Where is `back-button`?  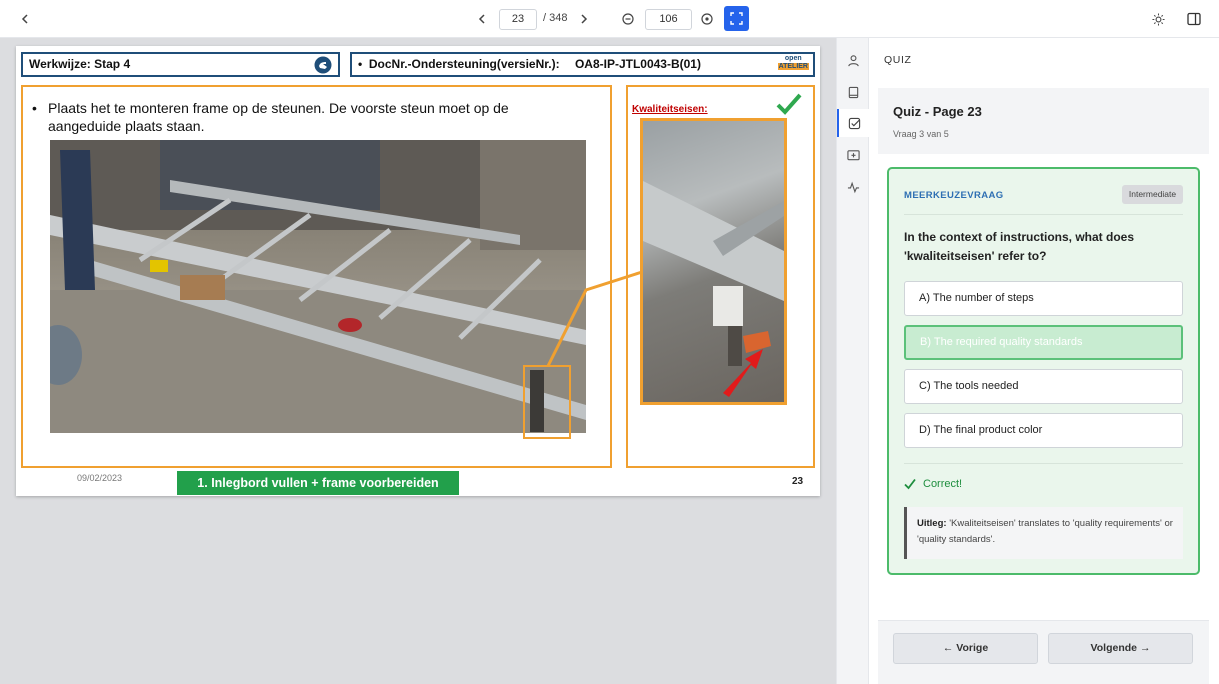 back-button is located at coordinates (25, 19).